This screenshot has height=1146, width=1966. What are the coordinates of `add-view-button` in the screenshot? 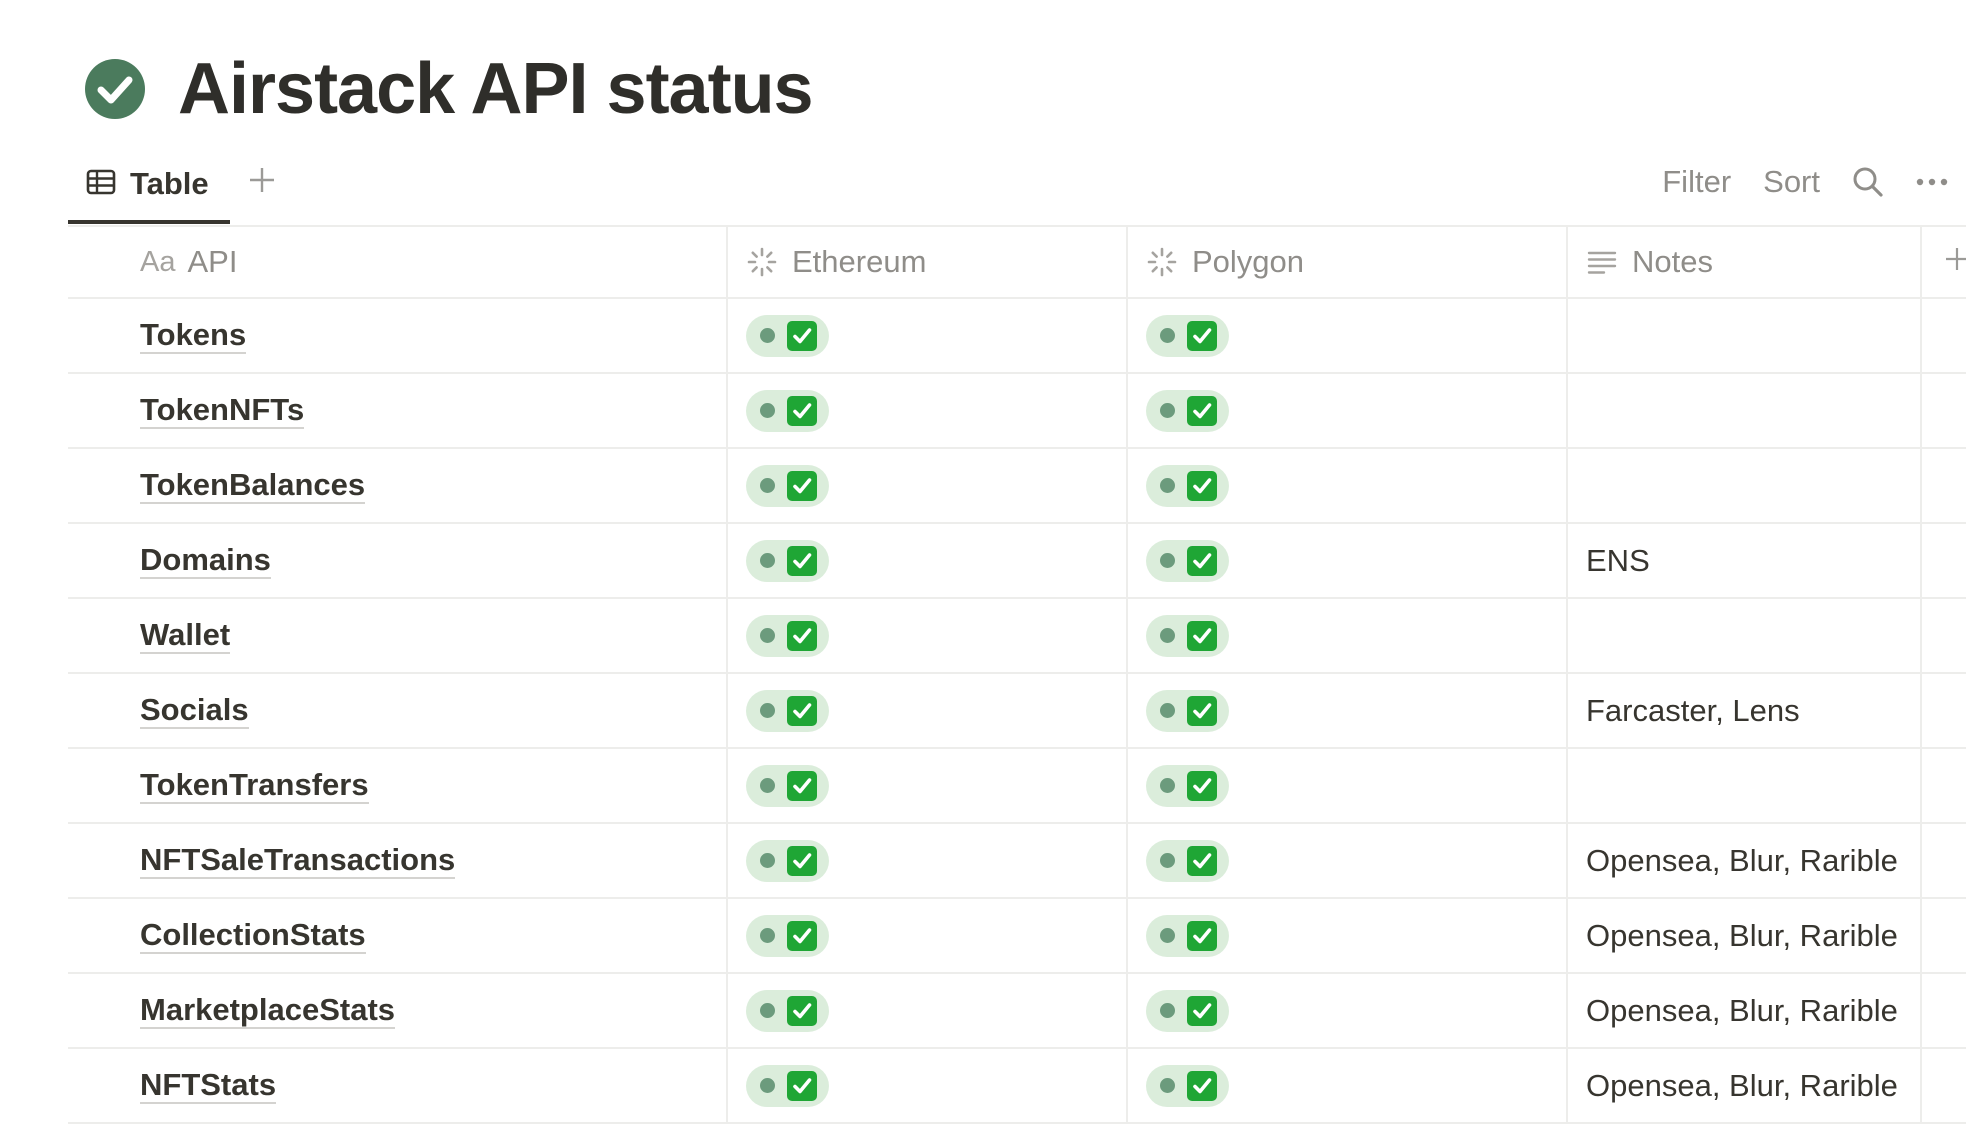 It's located at (262, 182).